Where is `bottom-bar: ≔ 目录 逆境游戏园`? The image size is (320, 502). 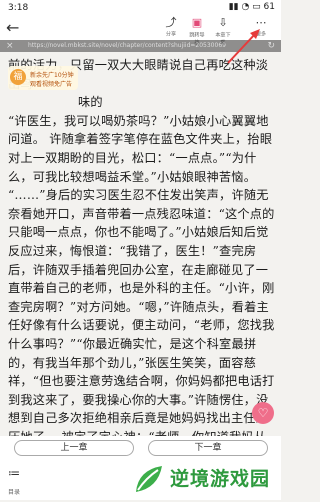
bottom-bar: ≔ 目录 逆境游戏园 is located at coordinates (140, 478).